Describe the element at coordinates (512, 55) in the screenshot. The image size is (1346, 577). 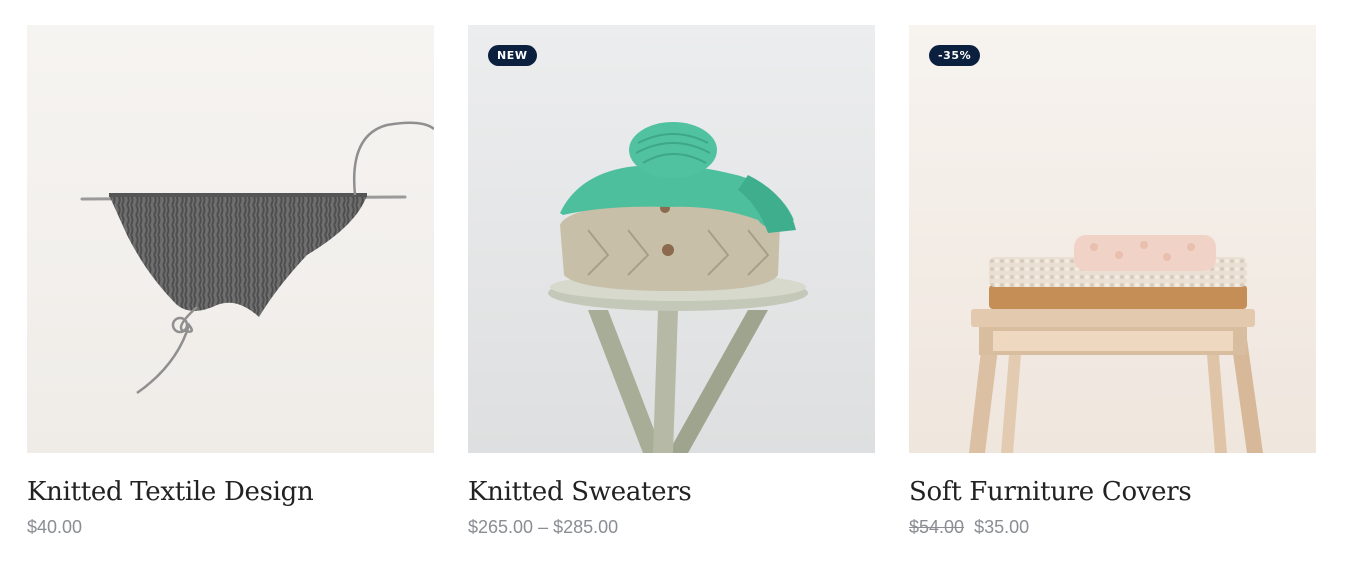
I see `new-badge: NEW` at that location.